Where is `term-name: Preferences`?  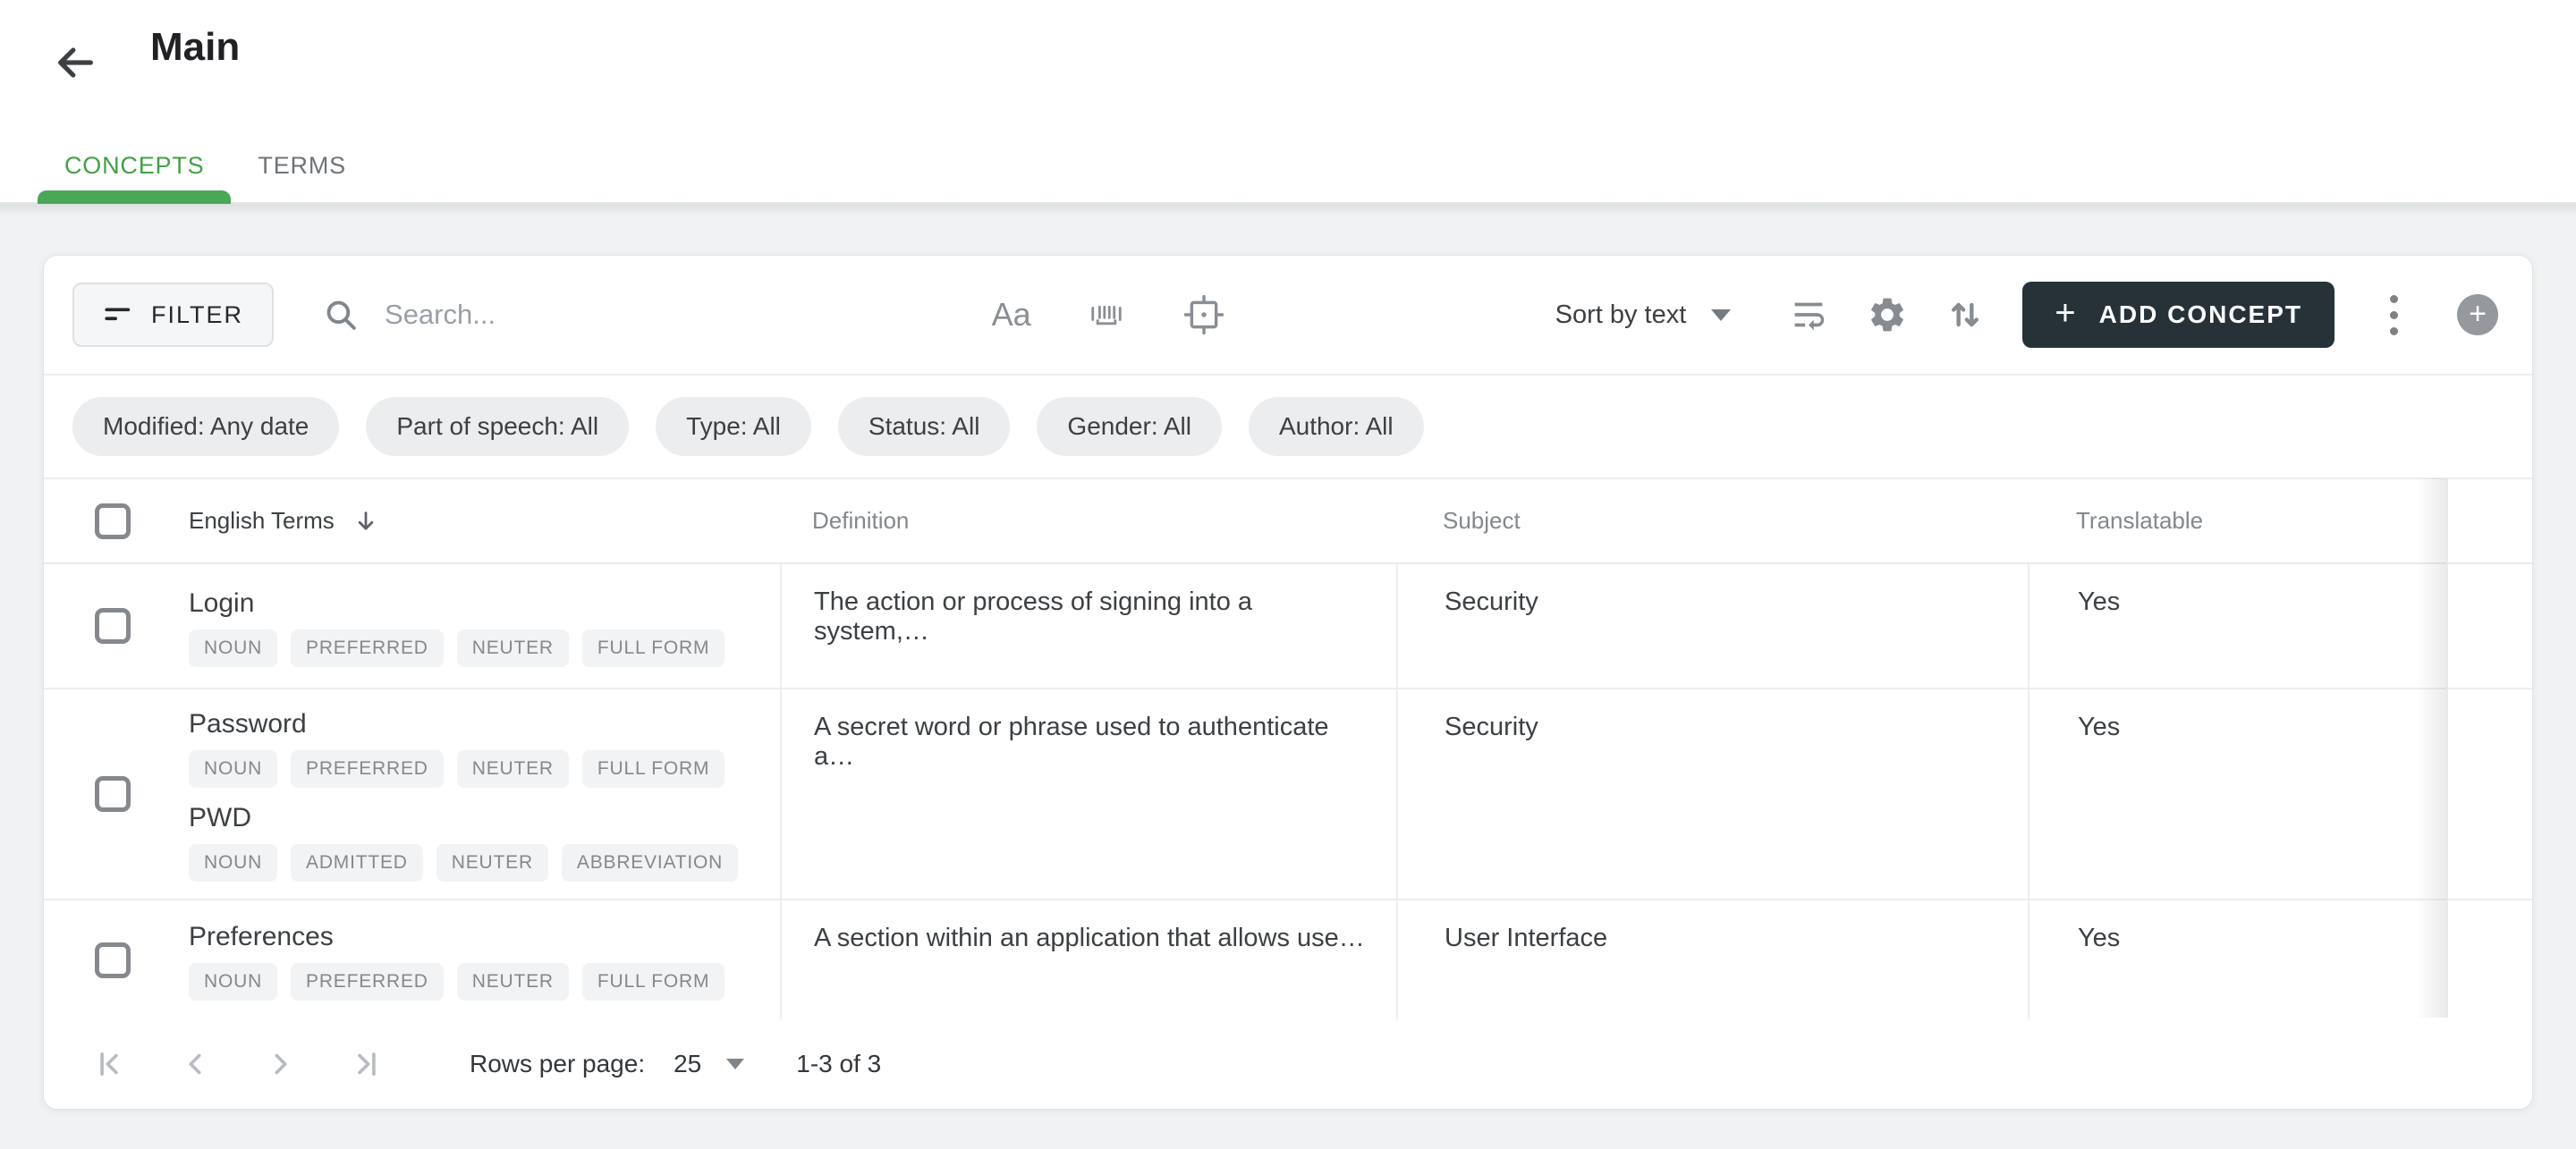 term-name: Preferences is located at coordinates (261, 937).